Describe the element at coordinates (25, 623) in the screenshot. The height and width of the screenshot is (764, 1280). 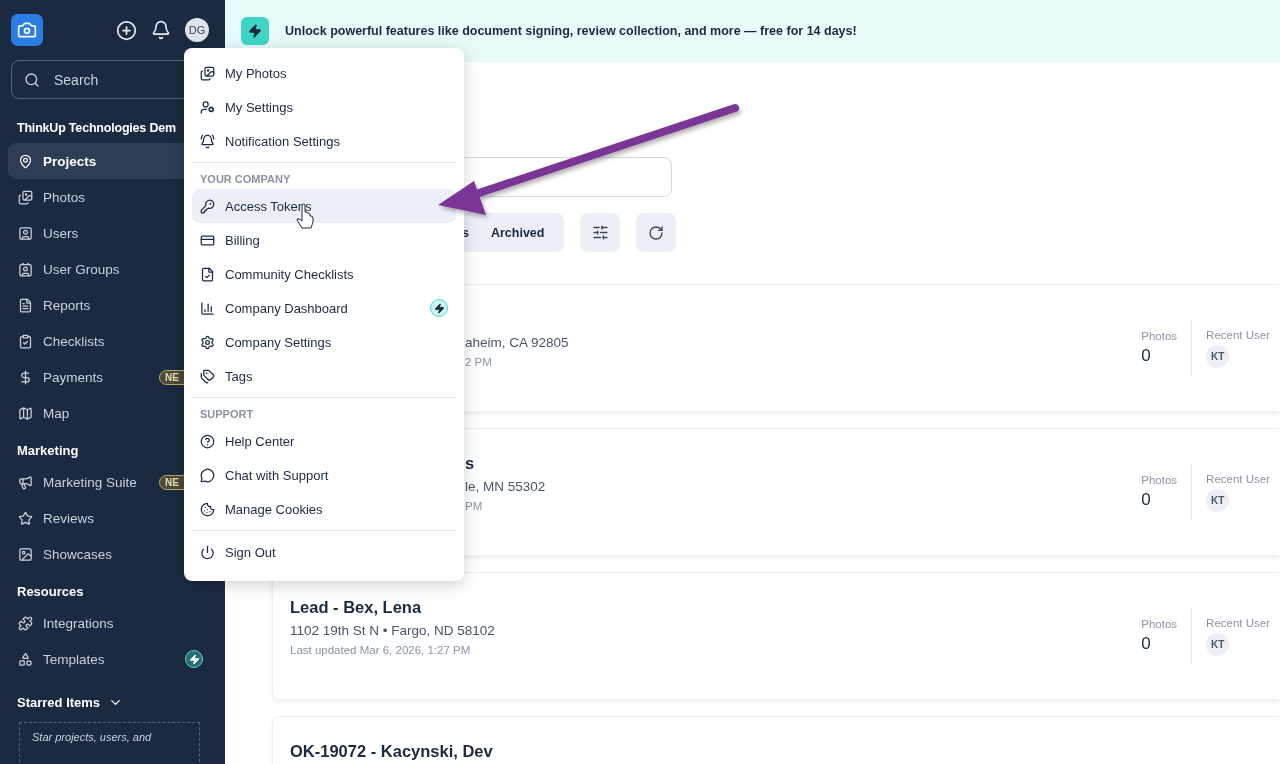
I see `puzzle-icon` at that location.